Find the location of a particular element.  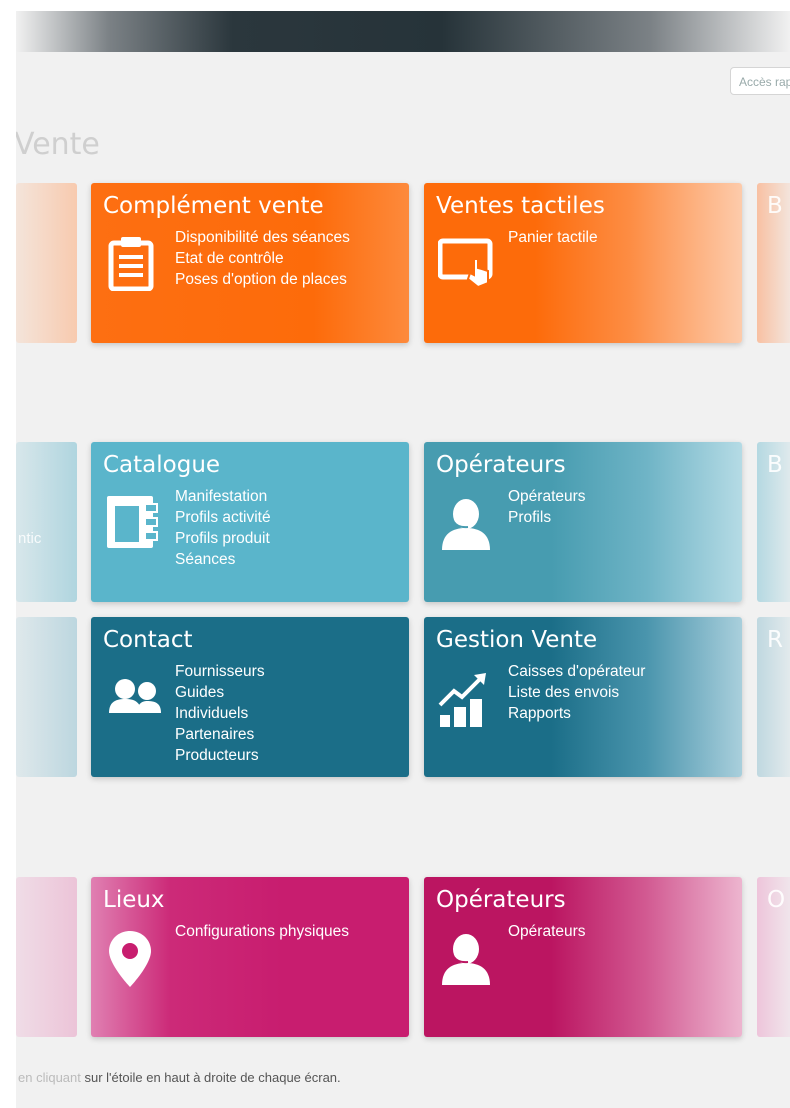

tile-link: Configurations physiques is located at coordinates (262, 931).